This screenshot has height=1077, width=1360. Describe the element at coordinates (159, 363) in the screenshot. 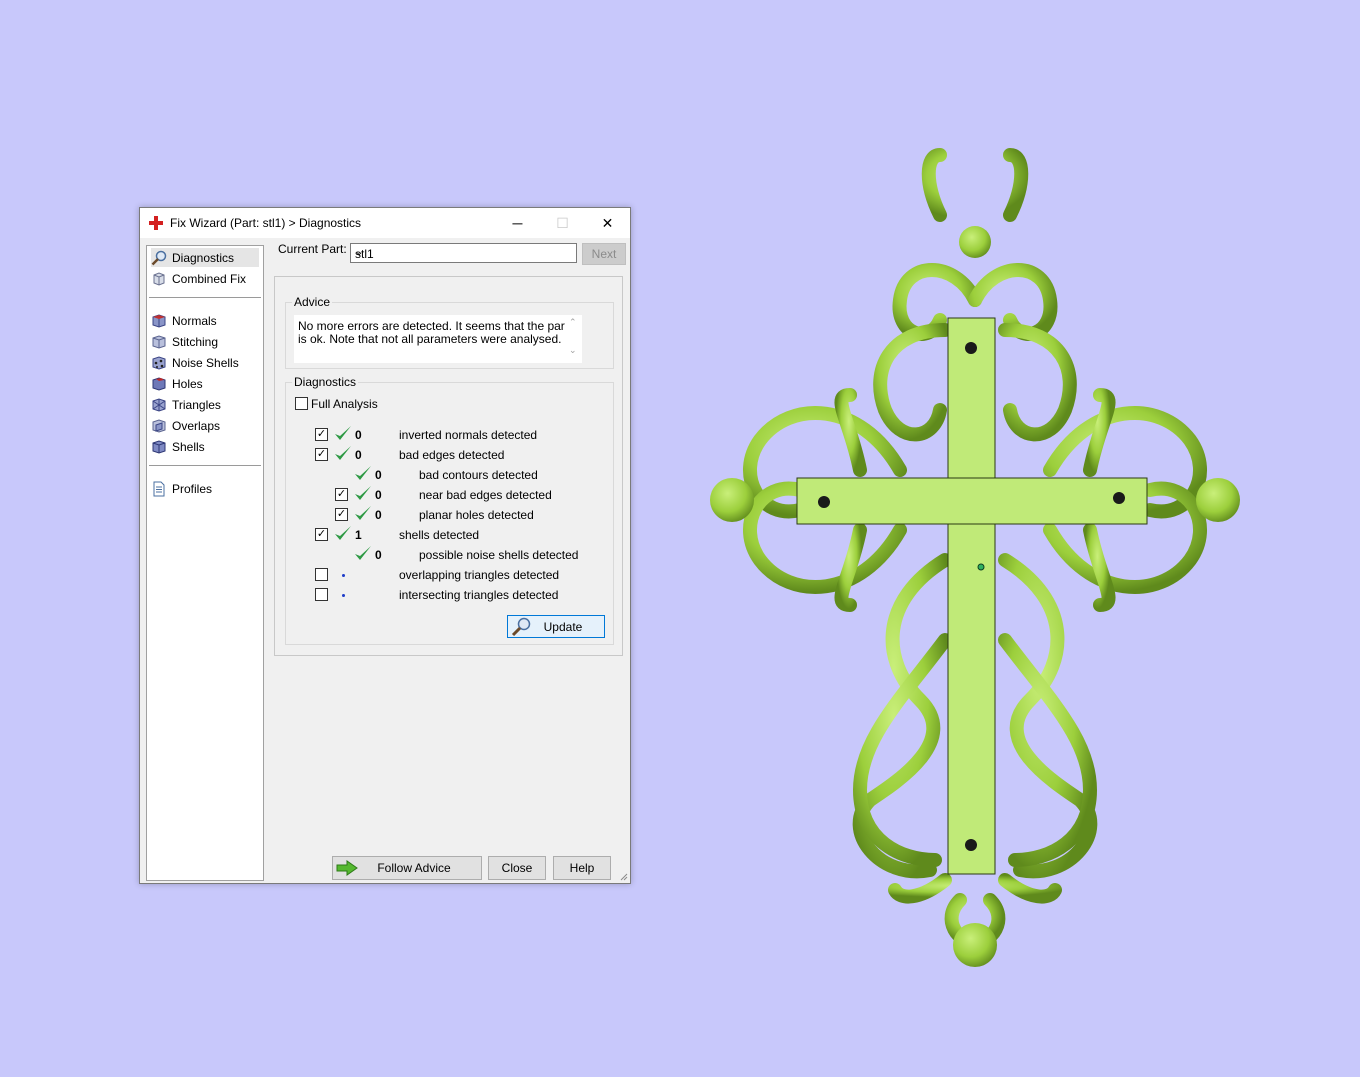

I see `noise-shells-icon` at that location.